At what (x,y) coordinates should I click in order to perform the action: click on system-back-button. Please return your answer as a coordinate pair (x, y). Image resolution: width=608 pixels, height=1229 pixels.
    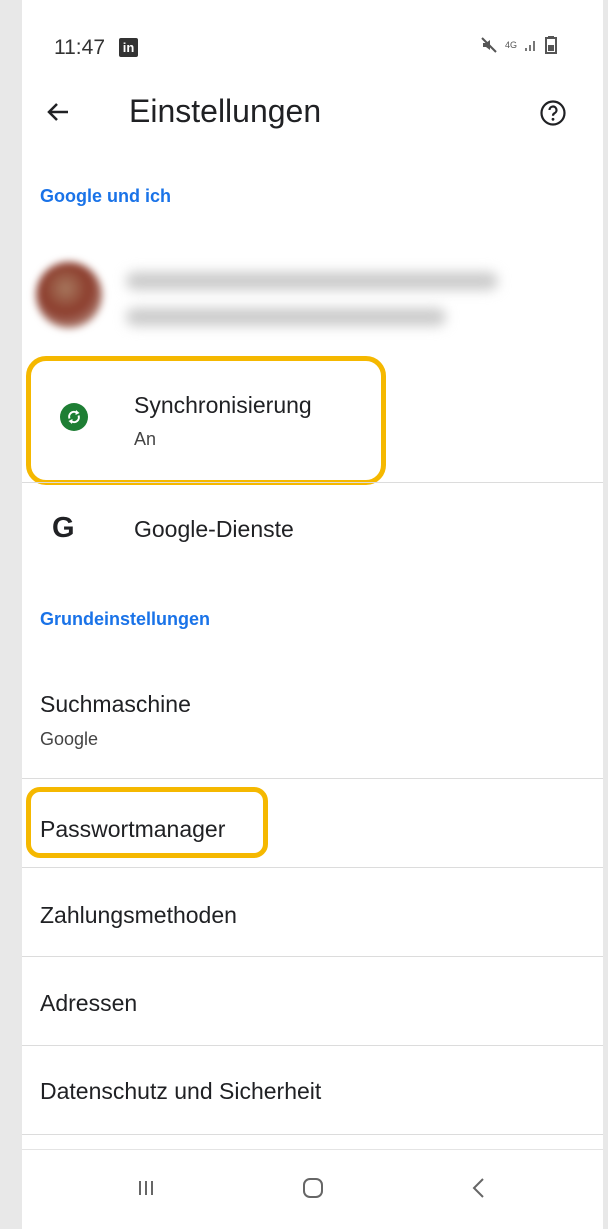
    Looking at the image, I should click on (479, 1190).